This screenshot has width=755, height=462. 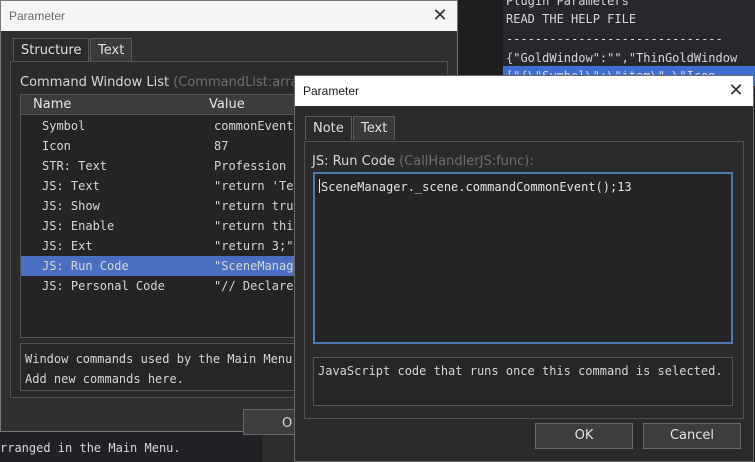 I want to click on list-caption-label: Command Window List, so click(x=95, y=82).